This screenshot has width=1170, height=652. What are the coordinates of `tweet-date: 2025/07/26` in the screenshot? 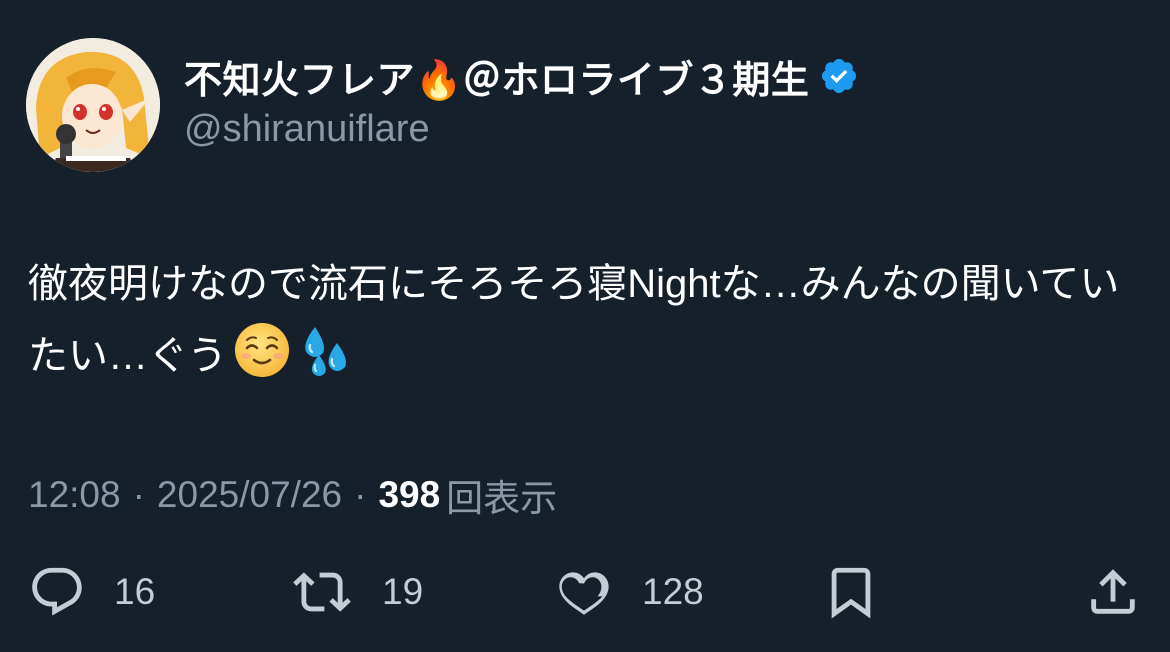 It's located at (249, 495).